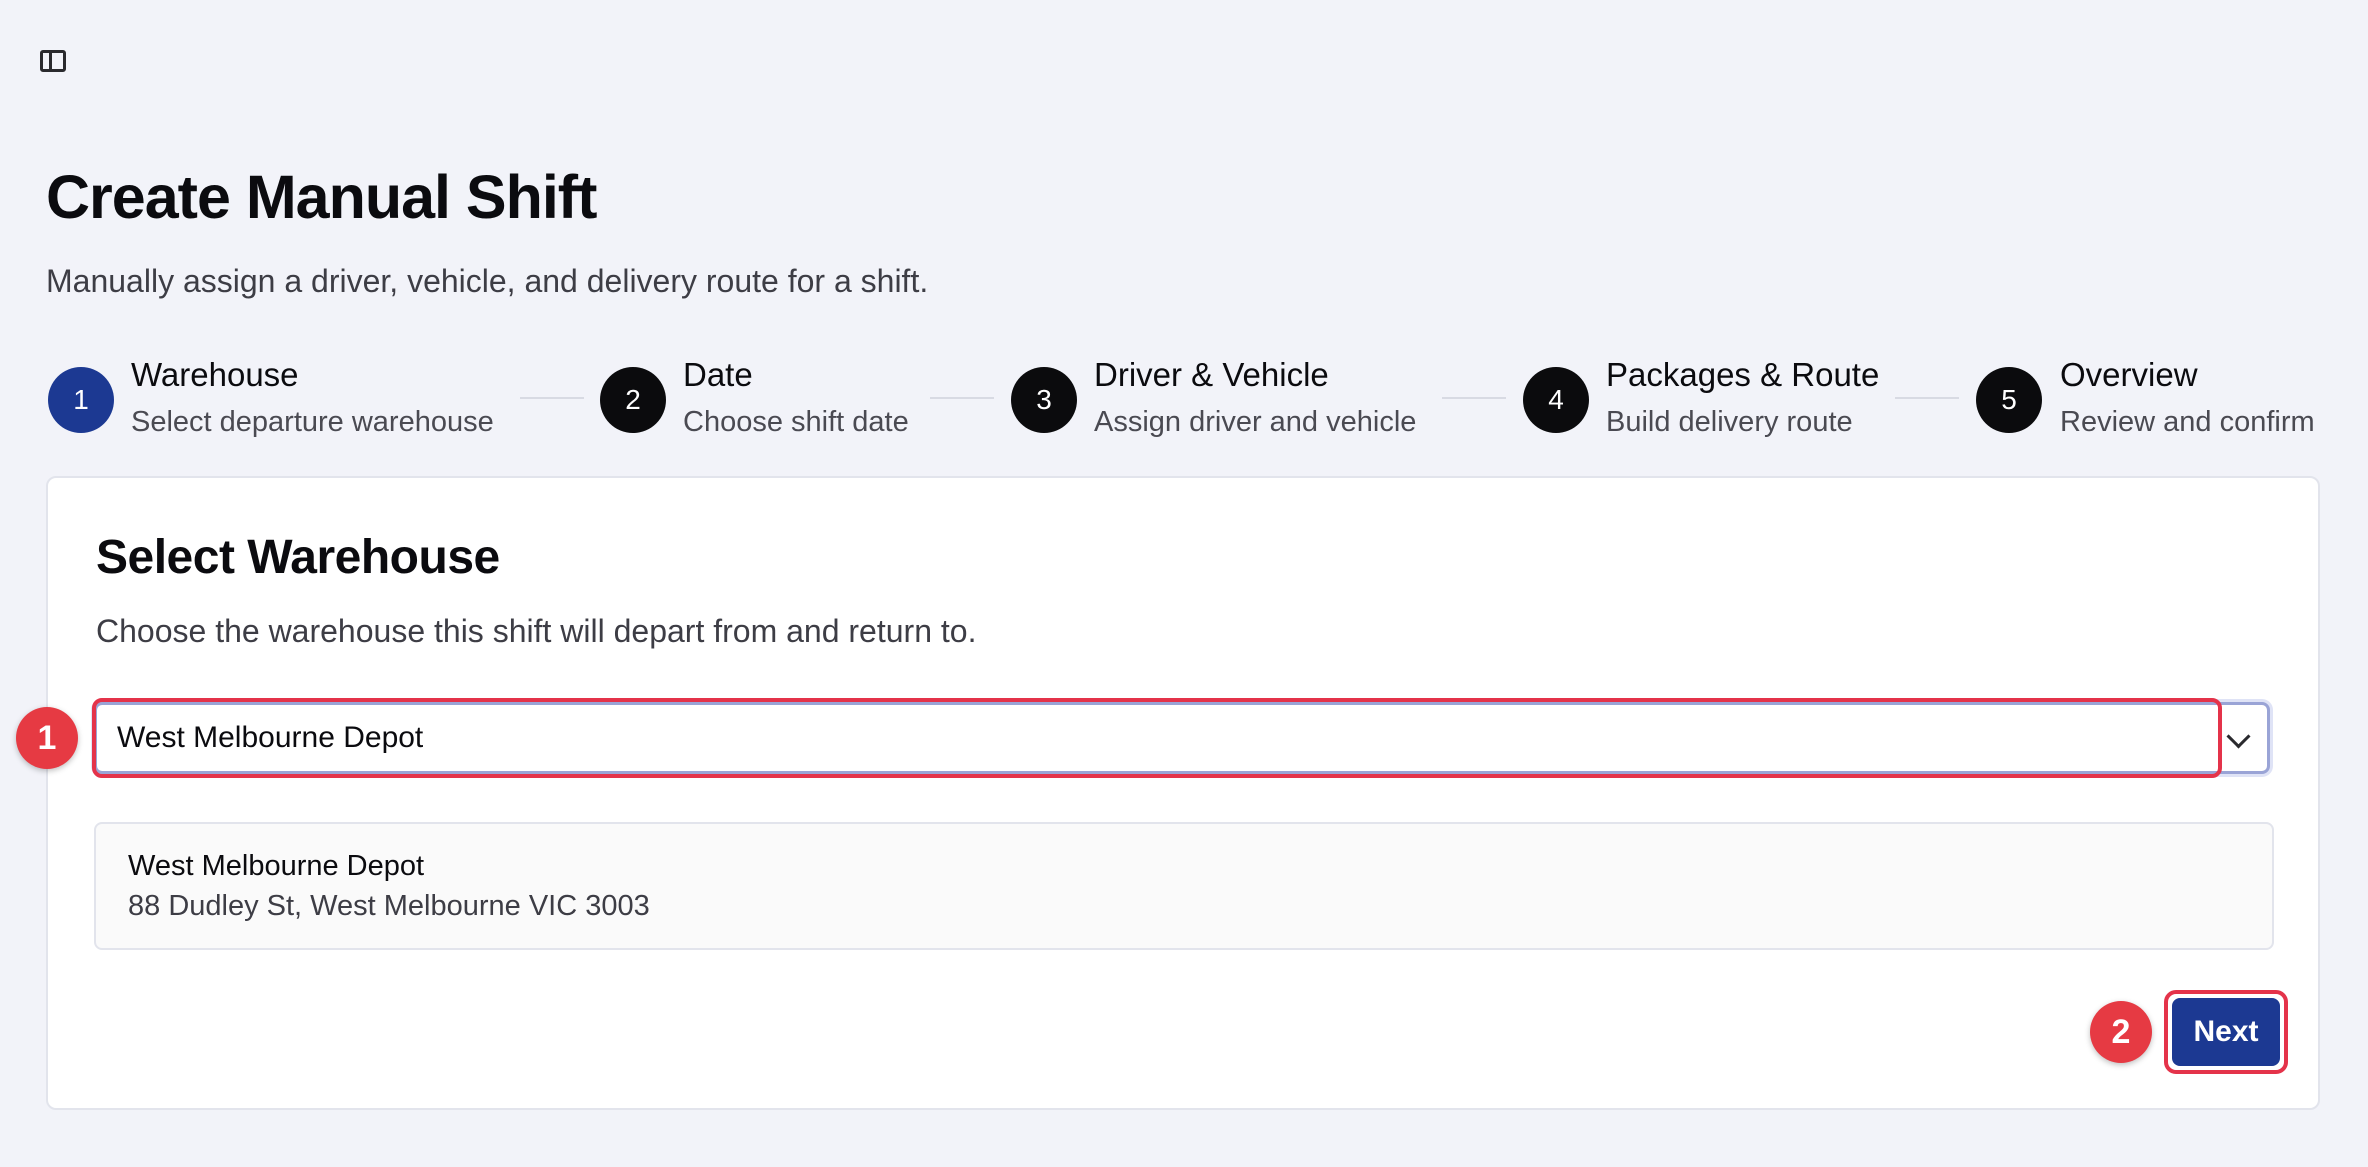 The image size is (2368, 1167). I want to click on step-4-title: Packages & Route, so click(1743, 374).